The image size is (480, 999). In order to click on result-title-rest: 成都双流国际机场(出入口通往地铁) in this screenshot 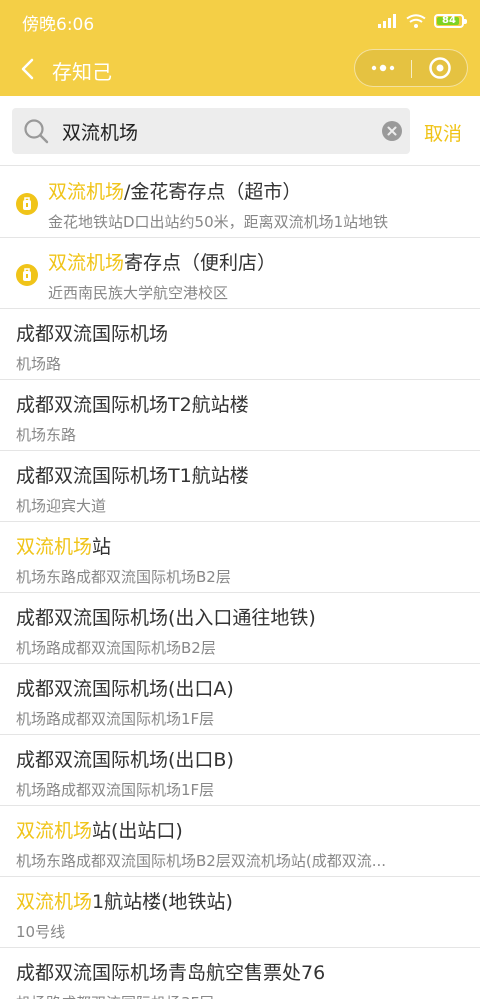, I will do `click(166, 618)`.